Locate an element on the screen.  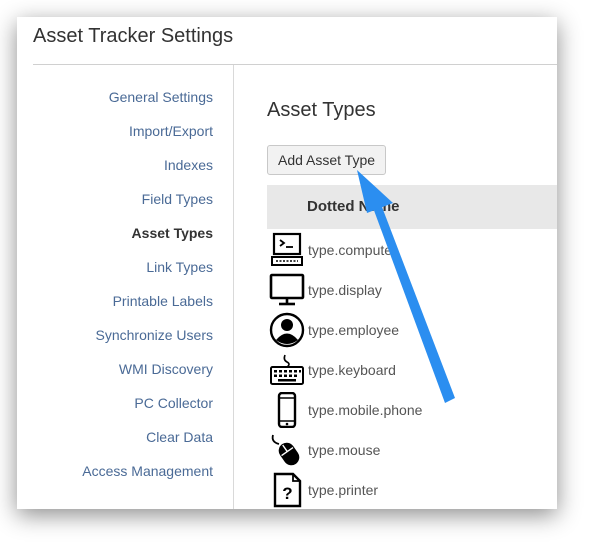
table-header: Dotted Name is located at coordinates (412, 207).